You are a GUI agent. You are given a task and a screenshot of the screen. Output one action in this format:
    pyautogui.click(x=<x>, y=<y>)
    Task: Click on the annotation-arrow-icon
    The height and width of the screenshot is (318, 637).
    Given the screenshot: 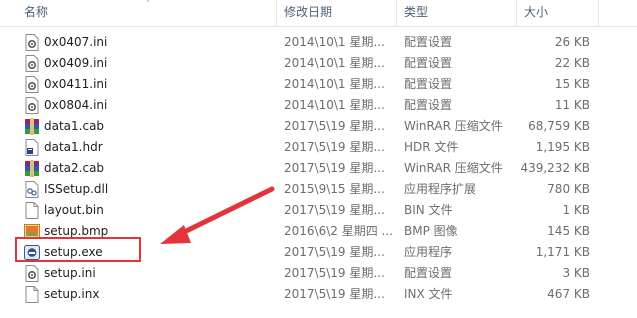 What is the action you would take?
    pyautogui.click(x=217, y=215)
    